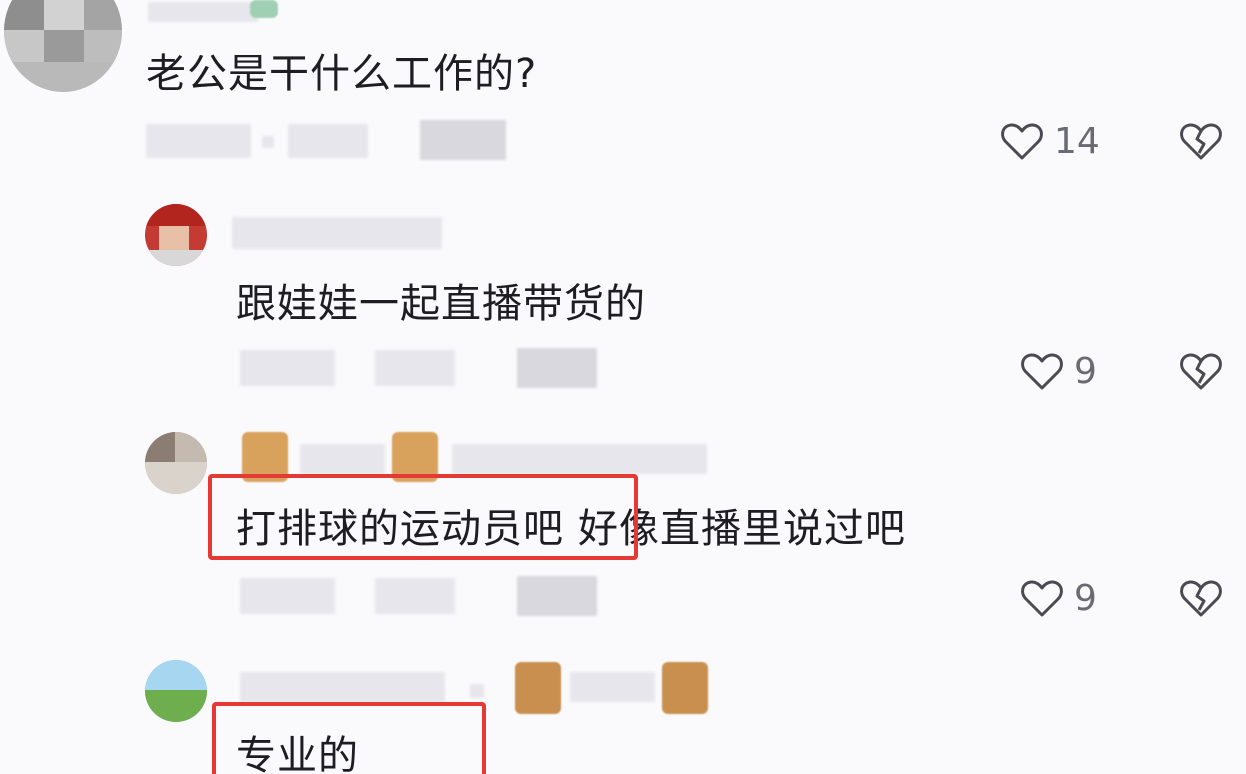 The image size is (1246, 774). What do you see at coordinates (441, 304) in the screenshot?
I see `comment-text: 跟娃娃一起直播带货的` at bounding box center [441, 304].